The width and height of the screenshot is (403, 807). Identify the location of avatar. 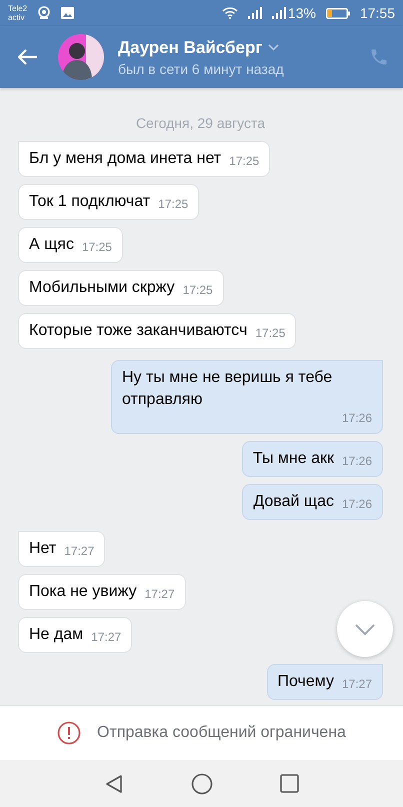
(81, 57).